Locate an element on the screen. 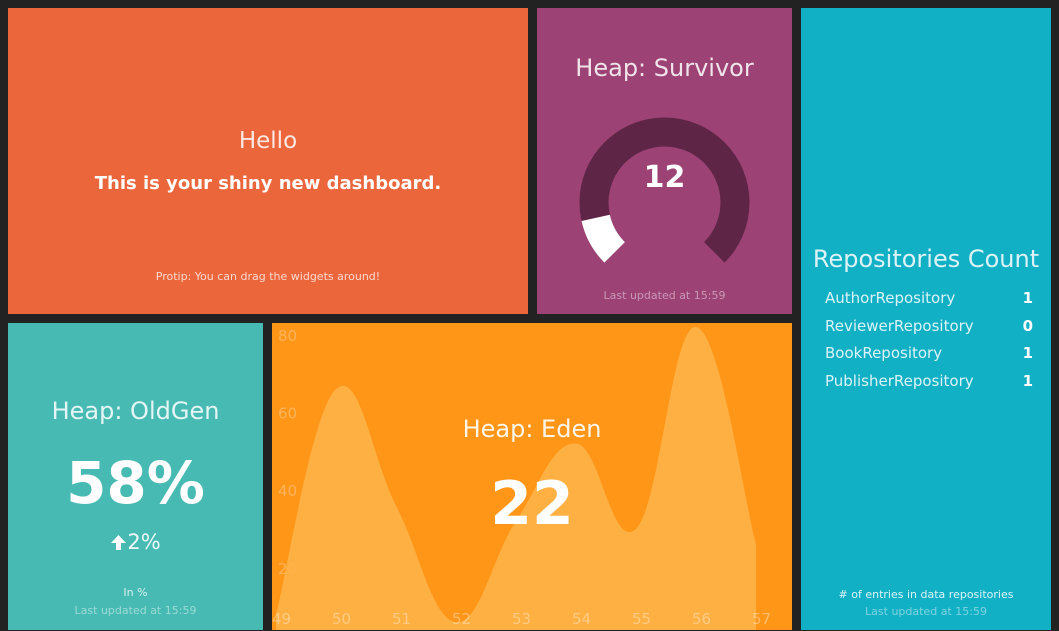 Image resolution: width=1059 pixels, height=631 pixels. list-item: AuthorRepository 1 is located at coordinates (929, 302).